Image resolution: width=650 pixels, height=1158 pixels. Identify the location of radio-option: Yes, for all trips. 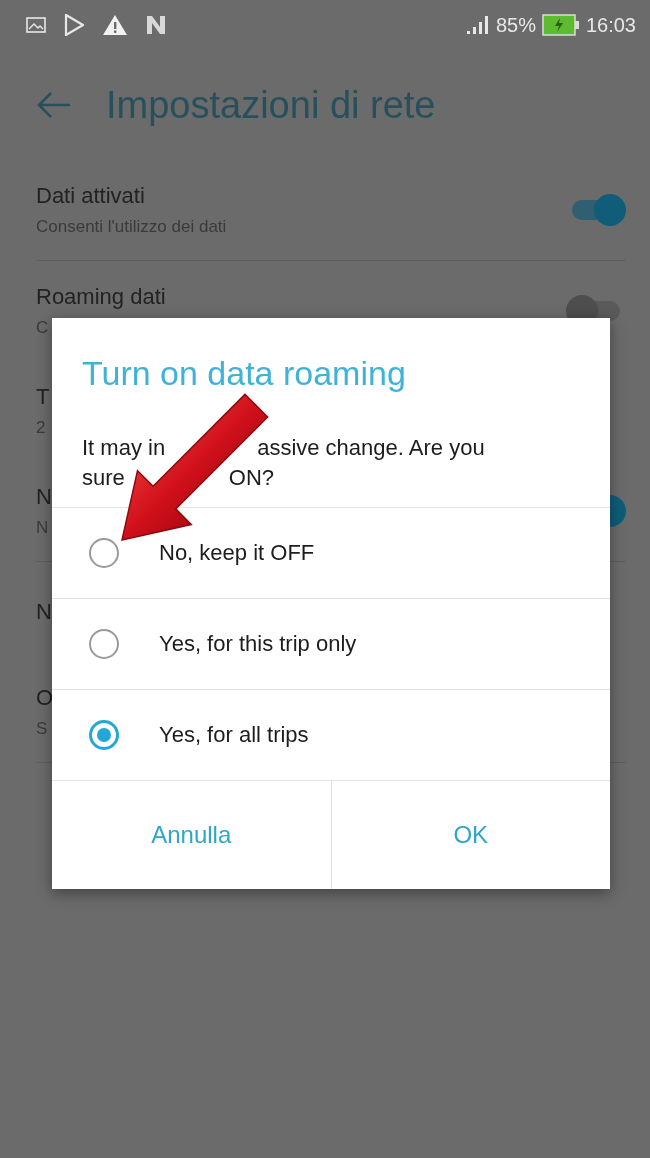
(331, 734).